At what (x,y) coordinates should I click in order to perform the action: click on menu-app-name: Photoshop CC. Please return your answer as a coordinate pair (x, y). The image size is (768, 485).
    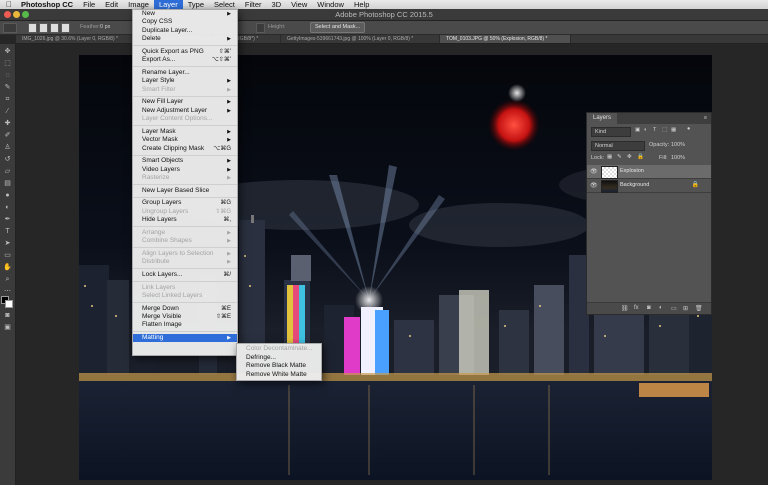
    Looking at the image, I should click on (47, 4).